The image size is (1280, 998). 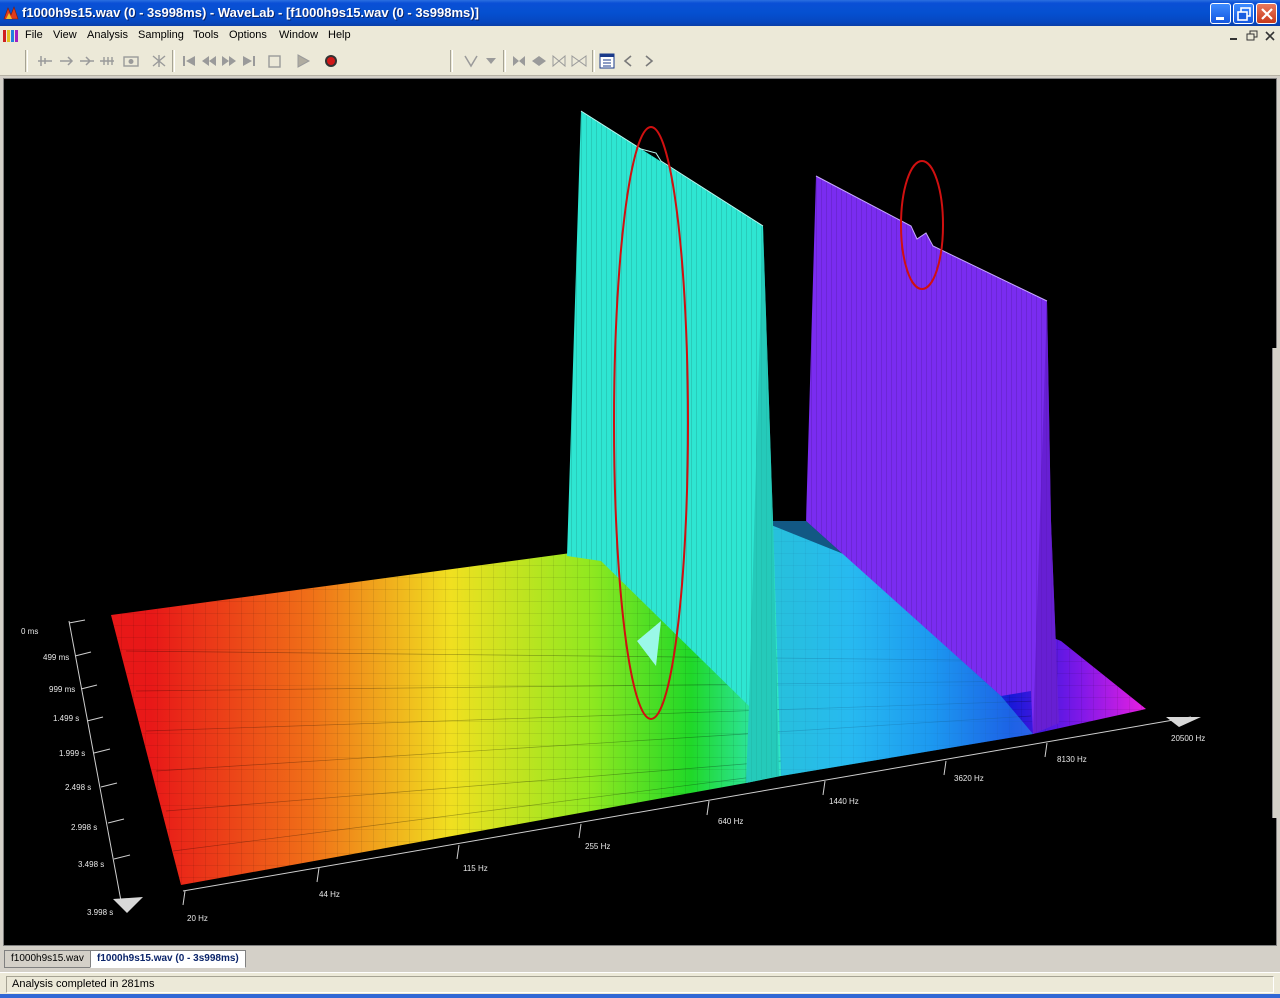 I want to click on status-text: Analysis completed in 281ms, so click(x=640, y=984).